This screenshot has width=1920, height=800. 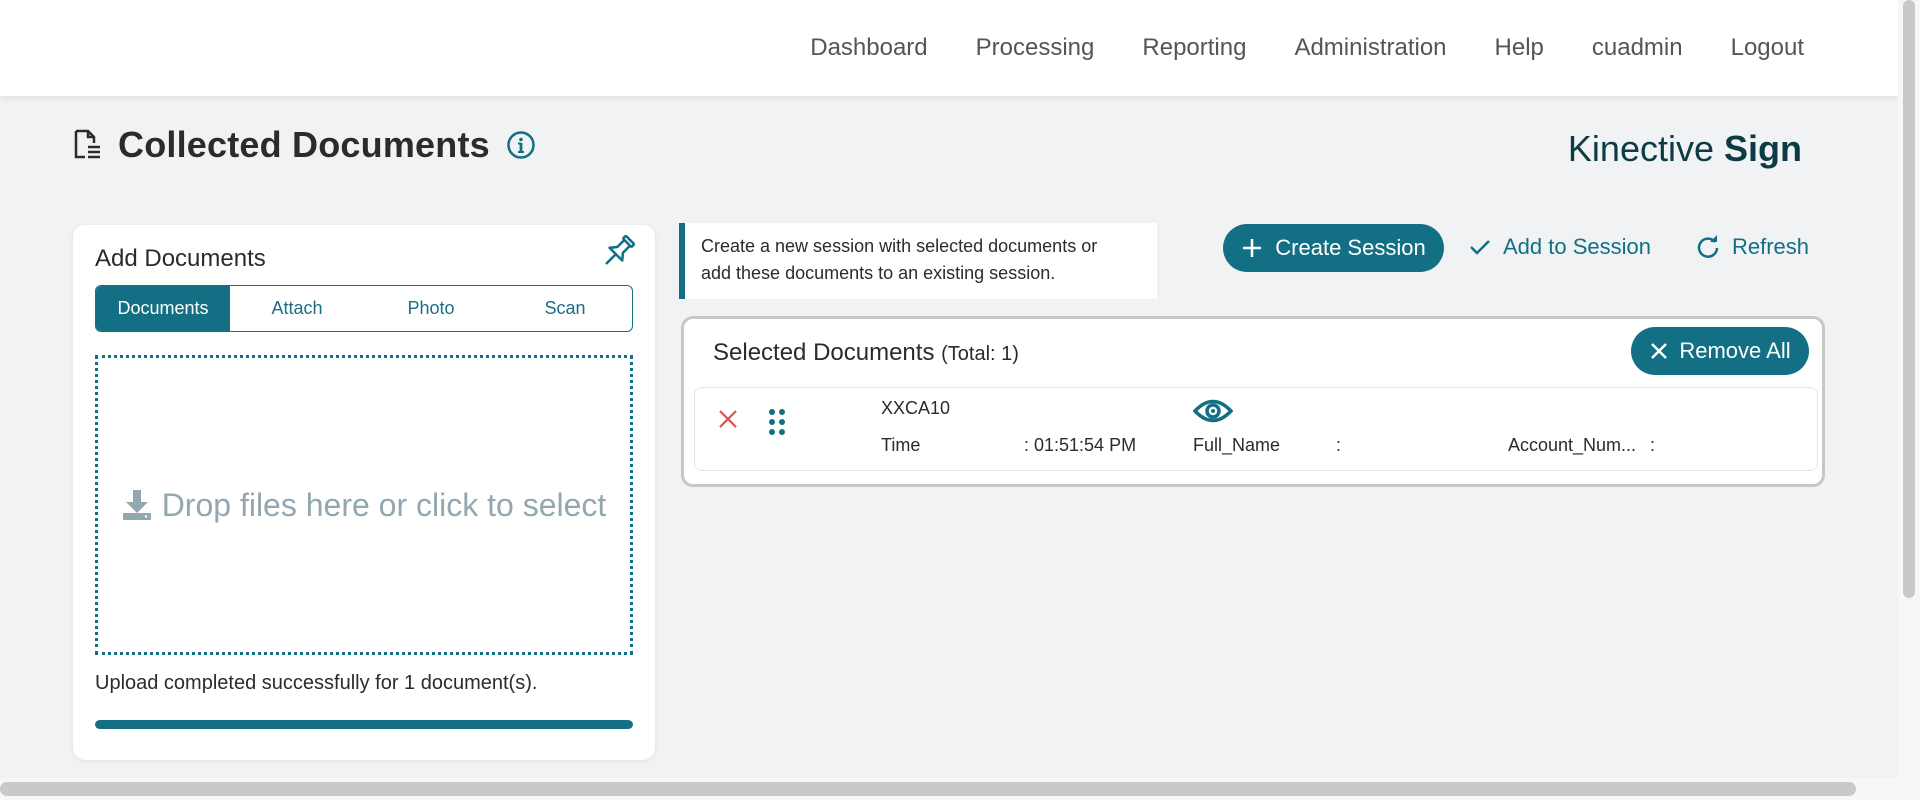 I want to click on download-icon, so click(x=136, y=505).